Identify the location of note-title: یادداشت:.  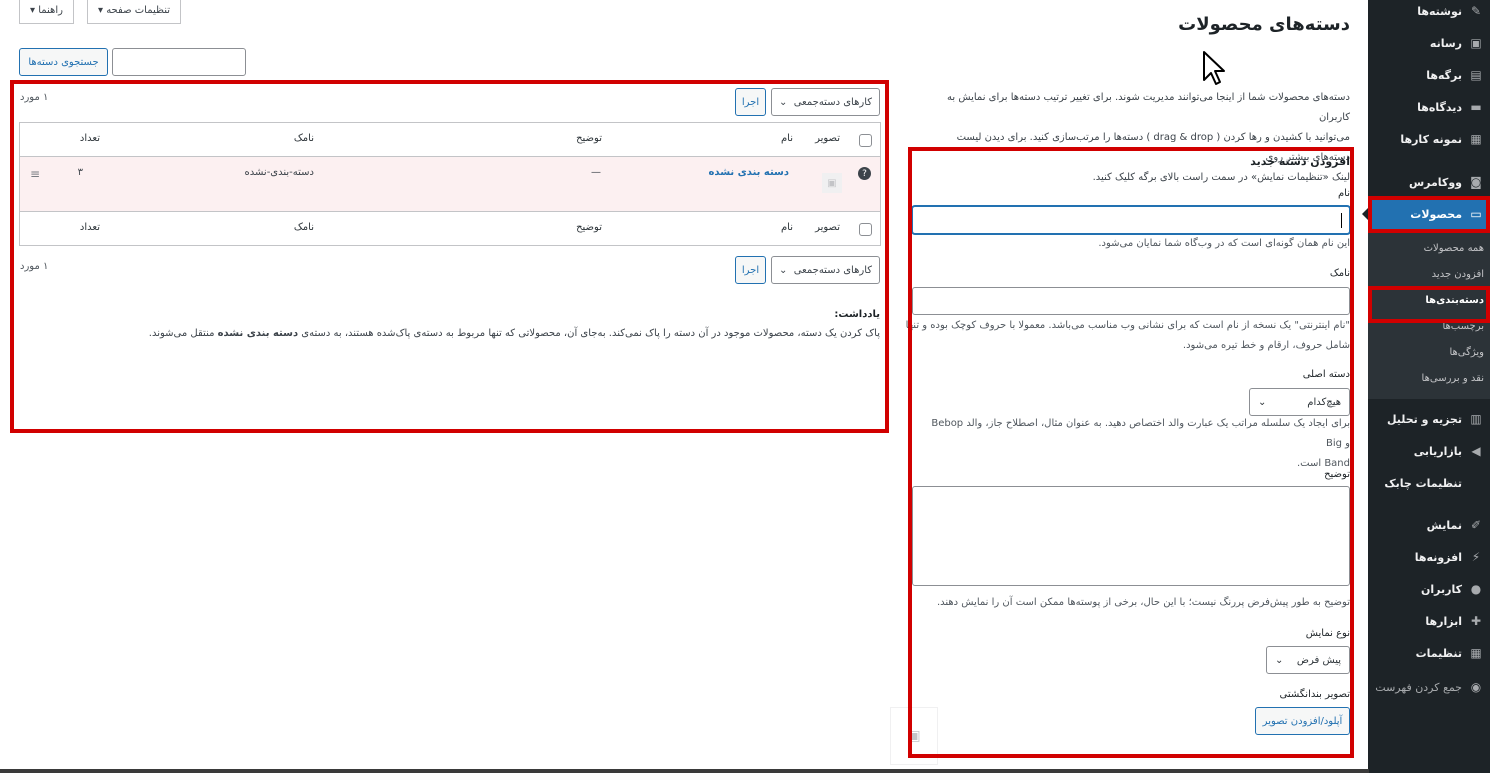
(857, 314).